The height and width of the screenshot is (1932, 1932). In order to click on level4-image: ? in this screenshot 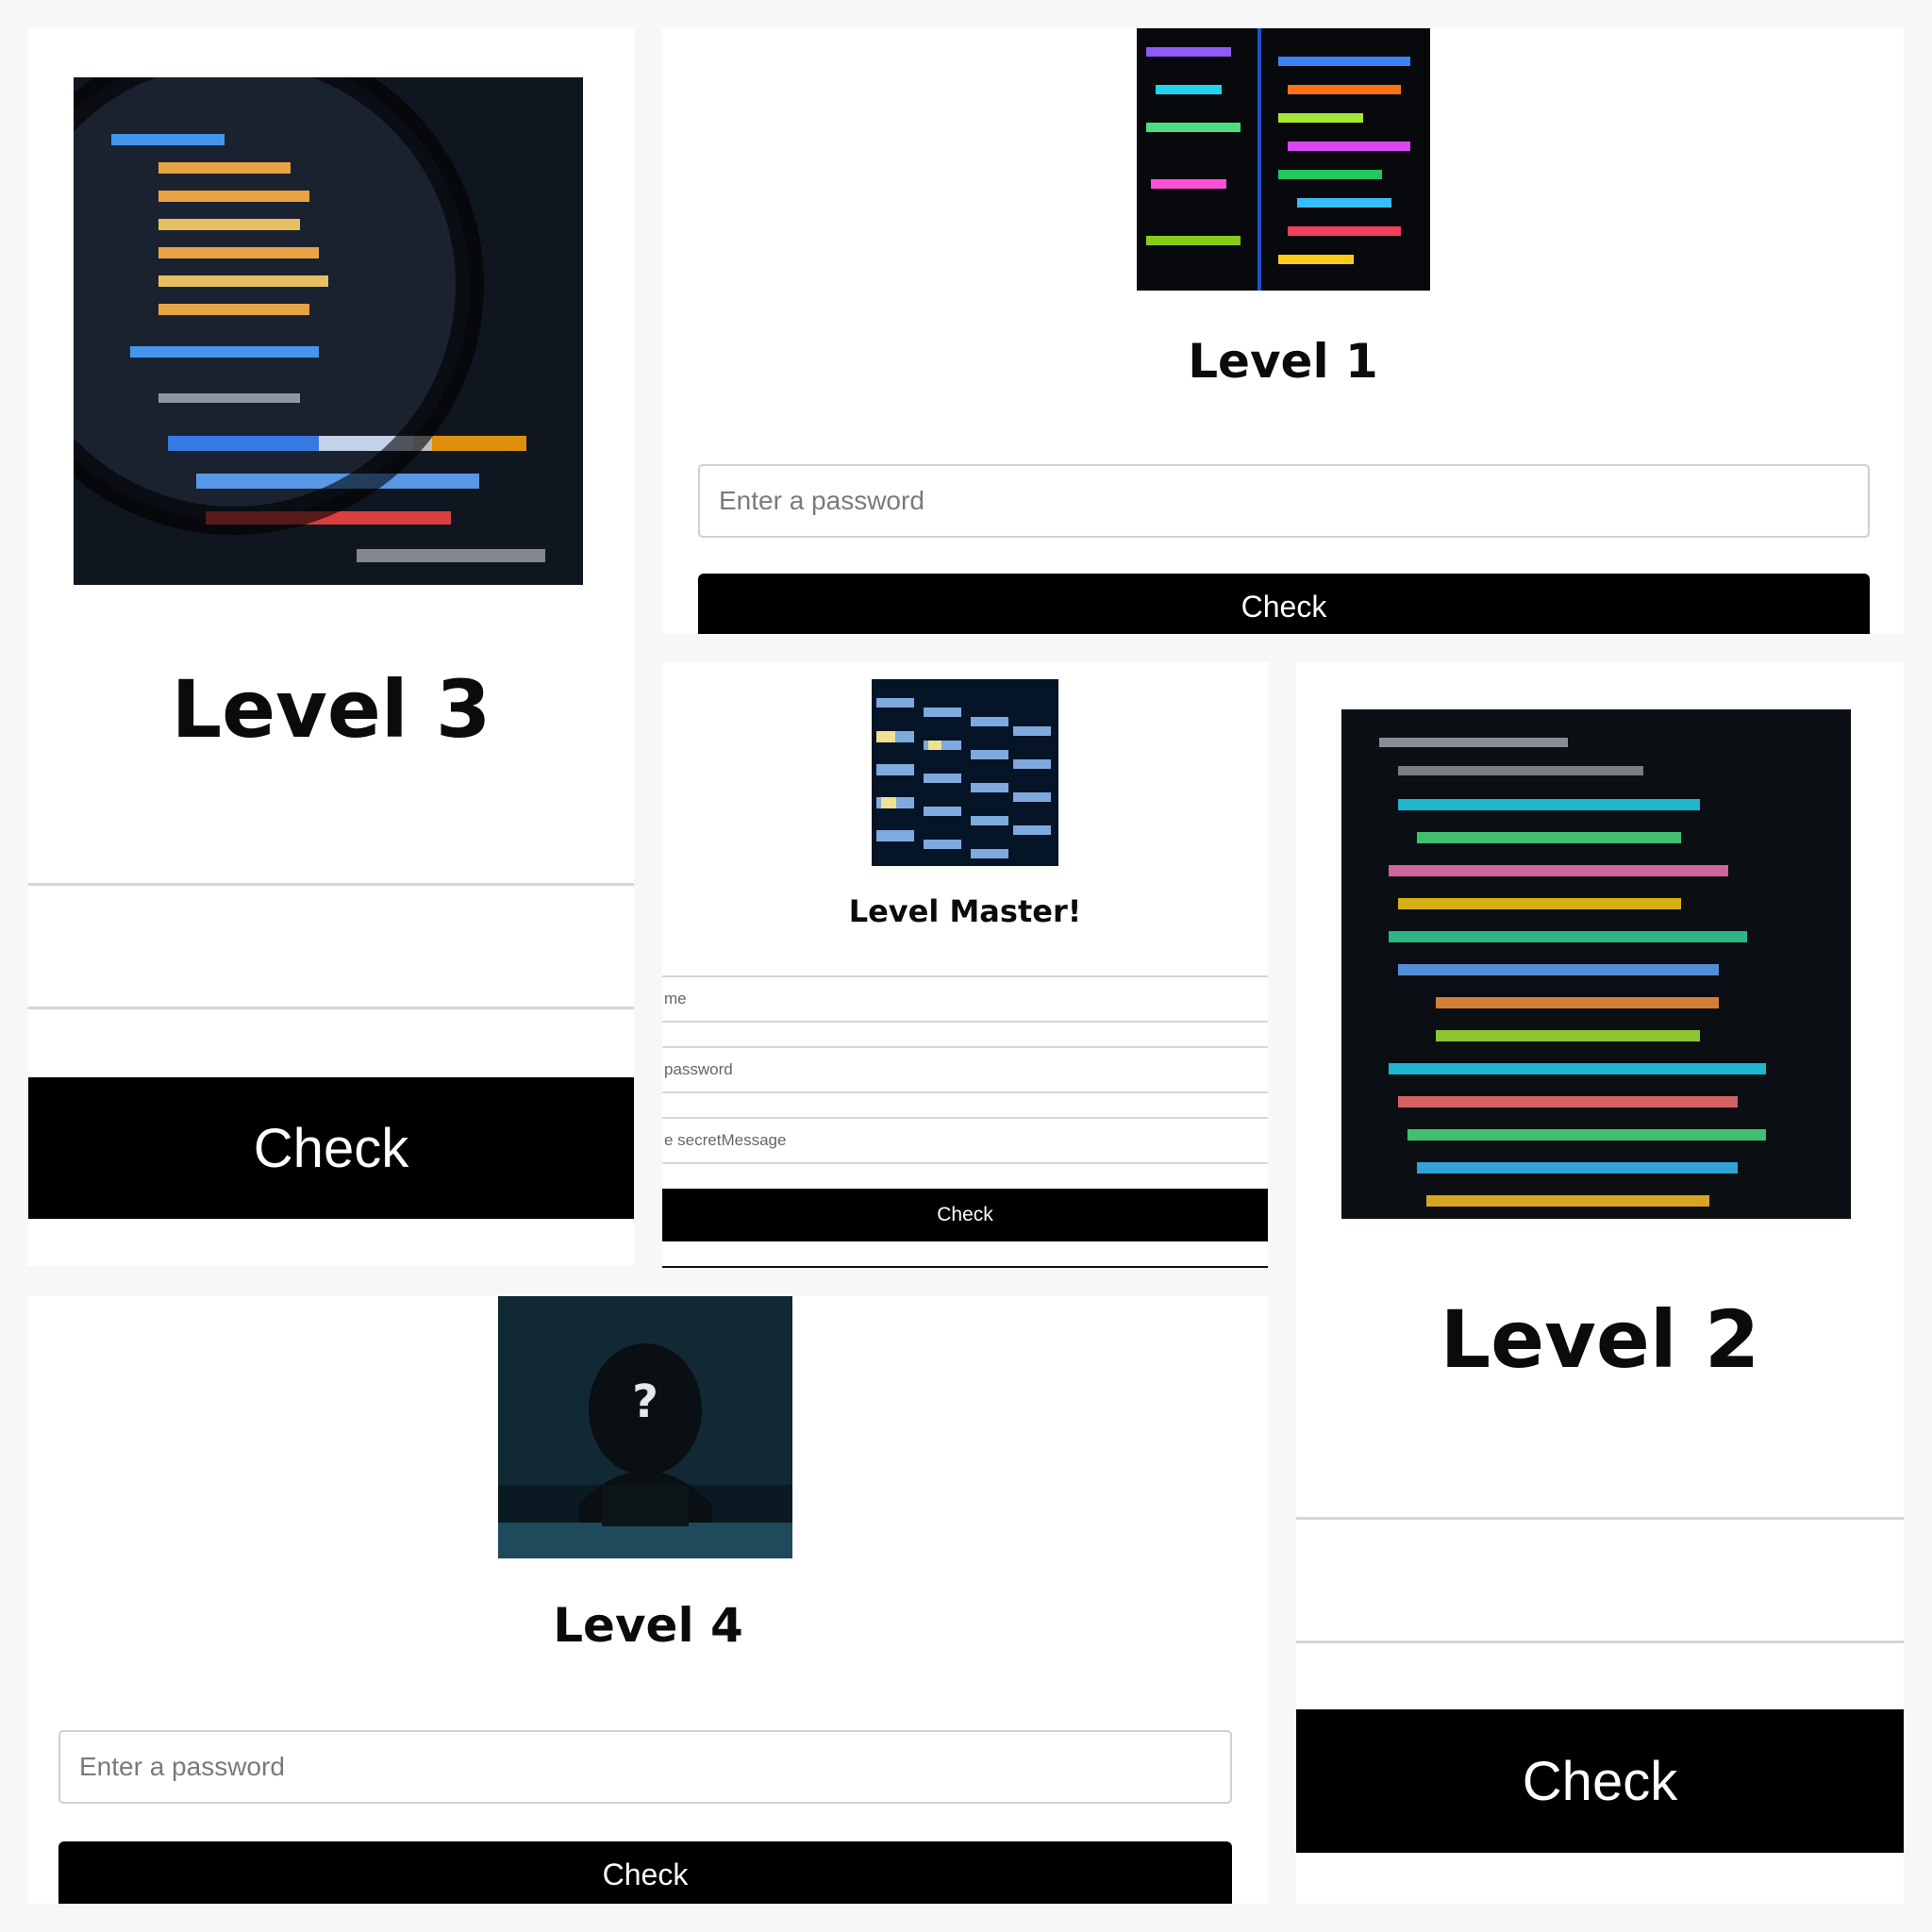, I will do `click(645, 1427)`.